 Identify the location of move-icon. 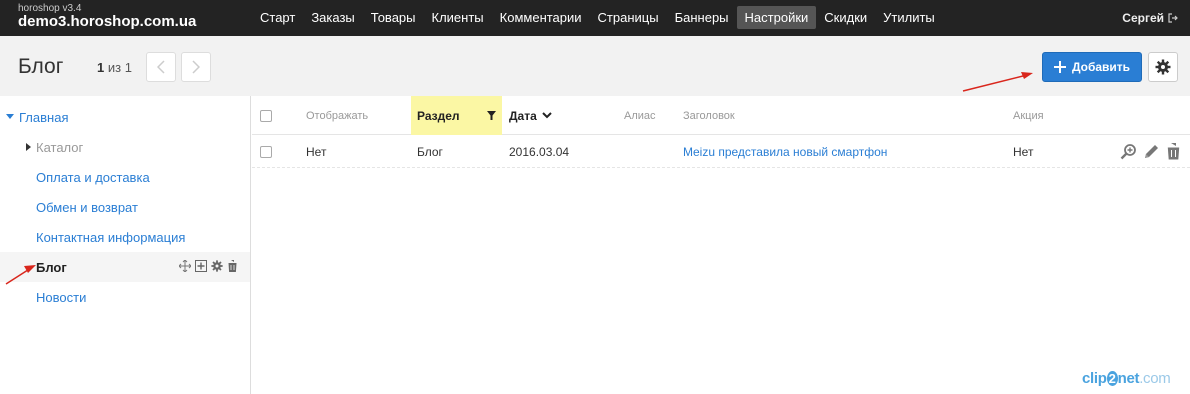
(185, 266).